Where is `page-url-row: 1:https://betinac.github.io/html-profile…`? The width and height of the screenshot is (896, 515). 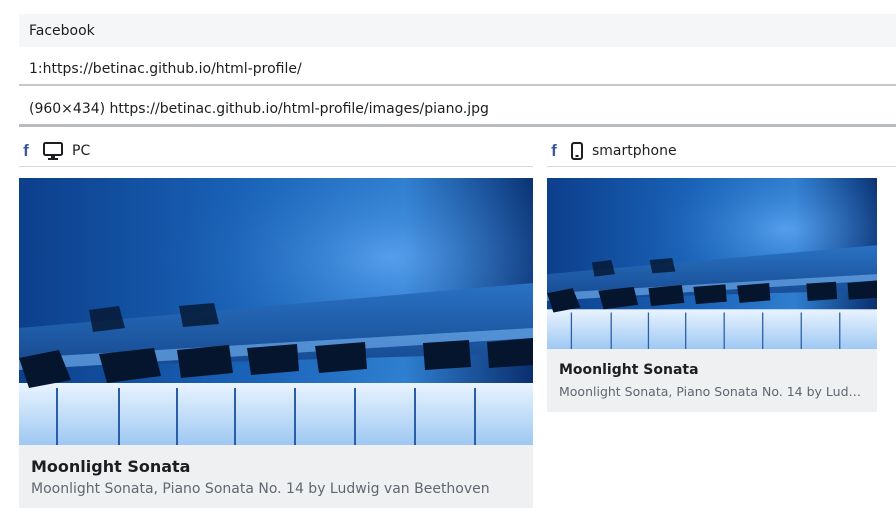
page-url-row: 1:https://betinac.github.io/html-profile… is located at coordinates (457, 69).